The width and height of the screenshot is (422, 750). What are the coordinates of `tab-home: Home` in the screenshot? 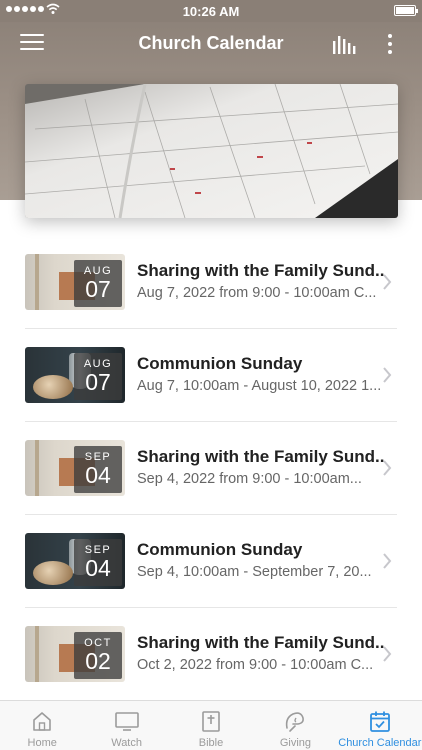 It's located at (42, 725).